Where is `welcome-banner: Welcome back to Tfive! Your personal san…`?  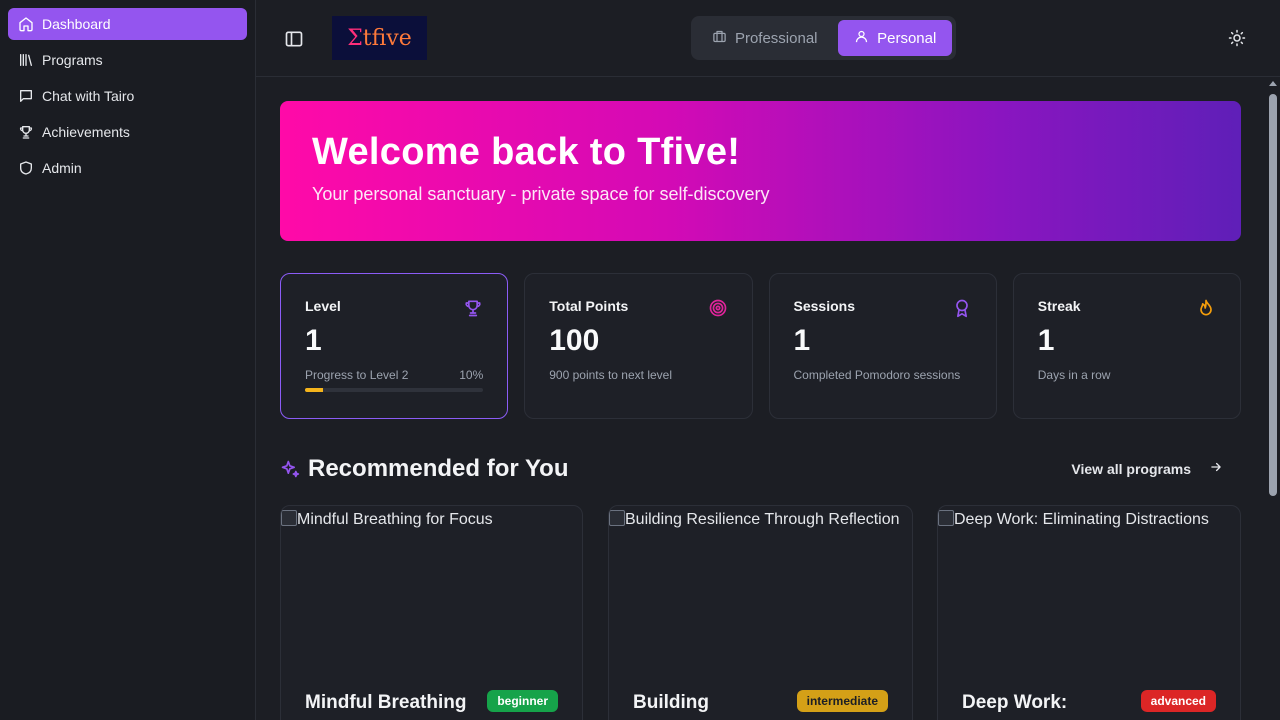 welcome-banner: Welcome back to Tfive! Your personal san… is located at coordinates (760, 171).